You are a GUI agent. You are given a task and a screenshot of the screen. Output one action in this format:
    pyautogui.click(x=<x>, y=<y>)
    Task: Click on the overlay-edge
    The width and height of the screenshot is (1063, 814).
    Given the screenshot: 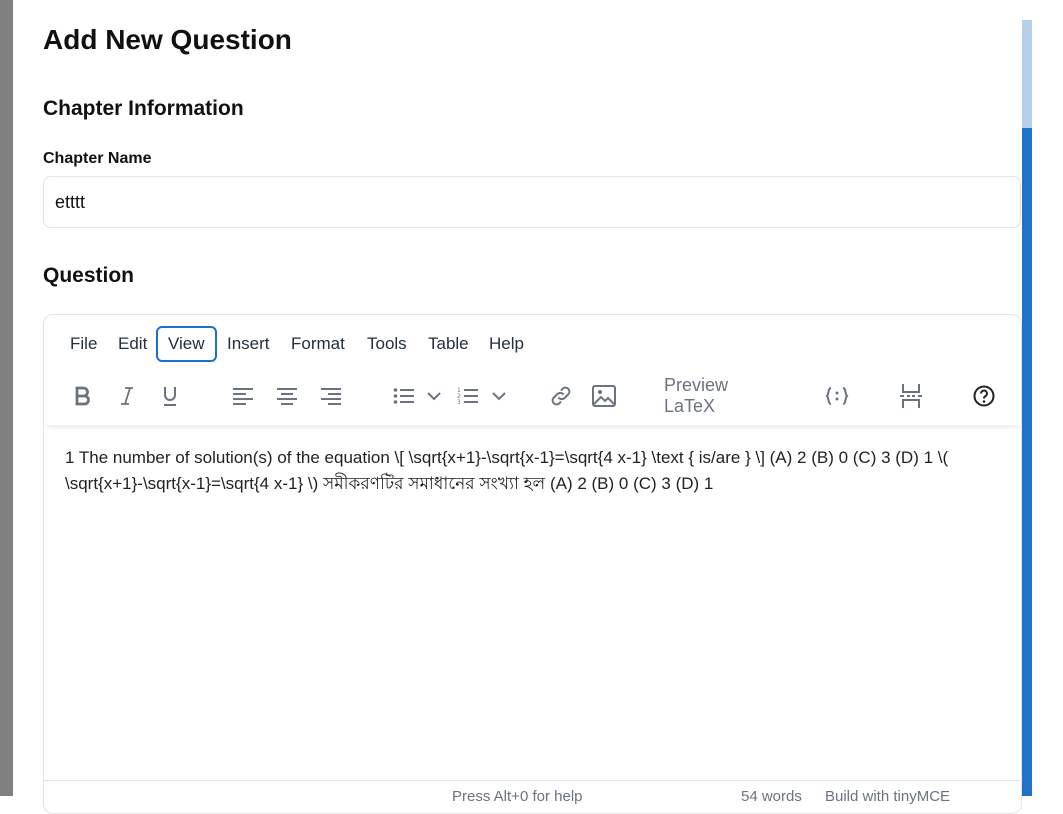 What is the action you would take?
    pyautogui.click(x=6, y=398)
    